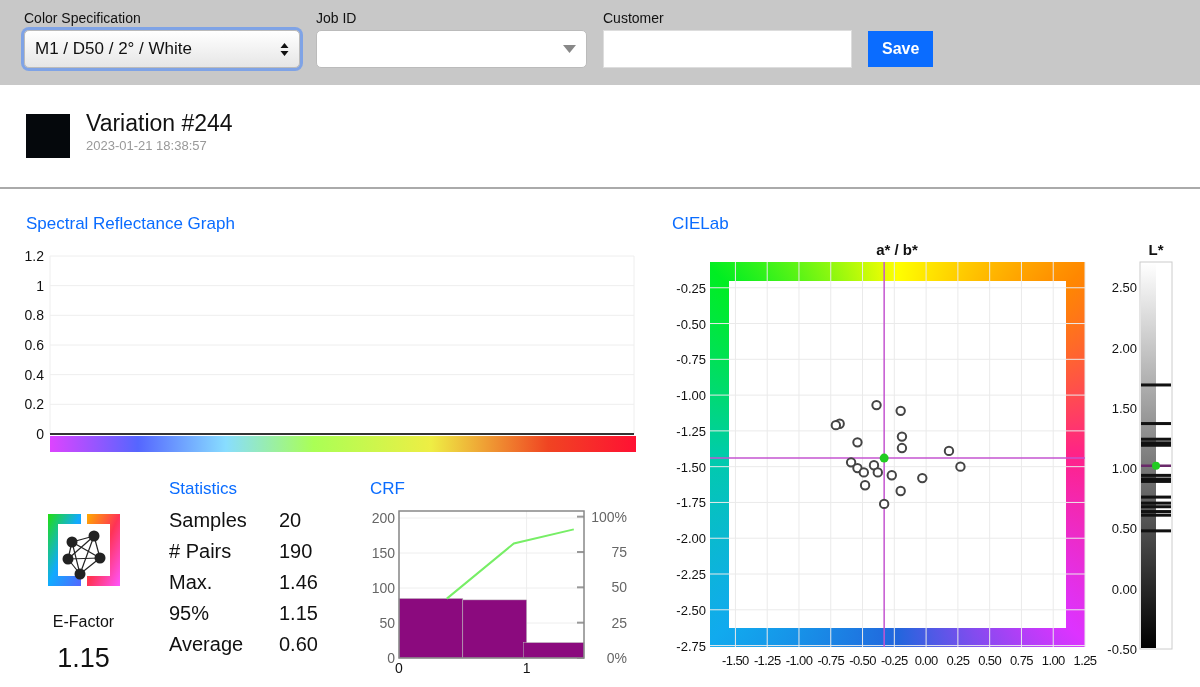 The width and height of the screenshot is (1200, 687). Describe the element at coordinates (691, 502) in the screenshot. I see `tick-label: -1.75` at that location.